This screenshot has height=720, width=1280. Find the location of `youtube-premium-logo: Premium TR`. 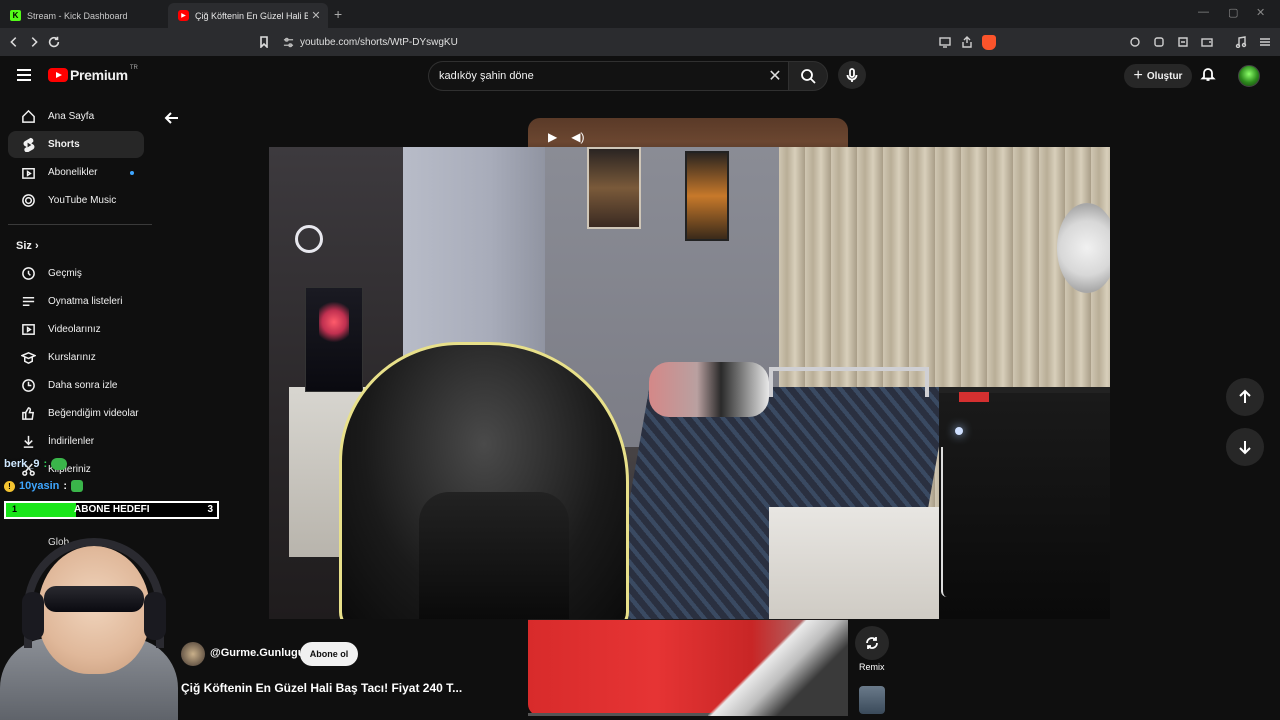

youtube-premium-logo: Premium TR is located at coordinates (93, 74).